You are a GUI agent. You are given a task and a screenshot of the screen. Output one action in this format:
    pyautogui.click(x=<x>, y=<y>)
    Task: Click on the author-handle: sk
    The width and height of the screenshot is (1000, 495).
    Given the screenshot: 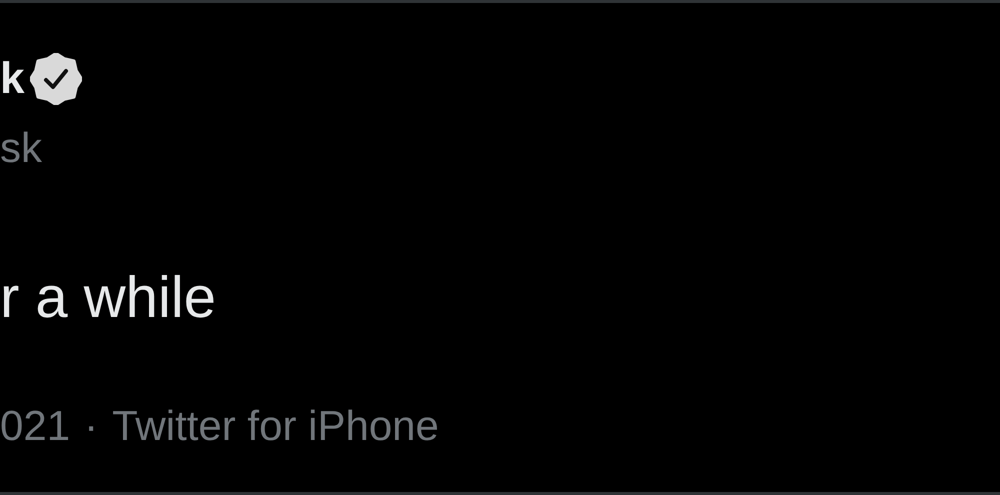 What is the action you would take?
    pyautogui.click(x=500, y=148)
    